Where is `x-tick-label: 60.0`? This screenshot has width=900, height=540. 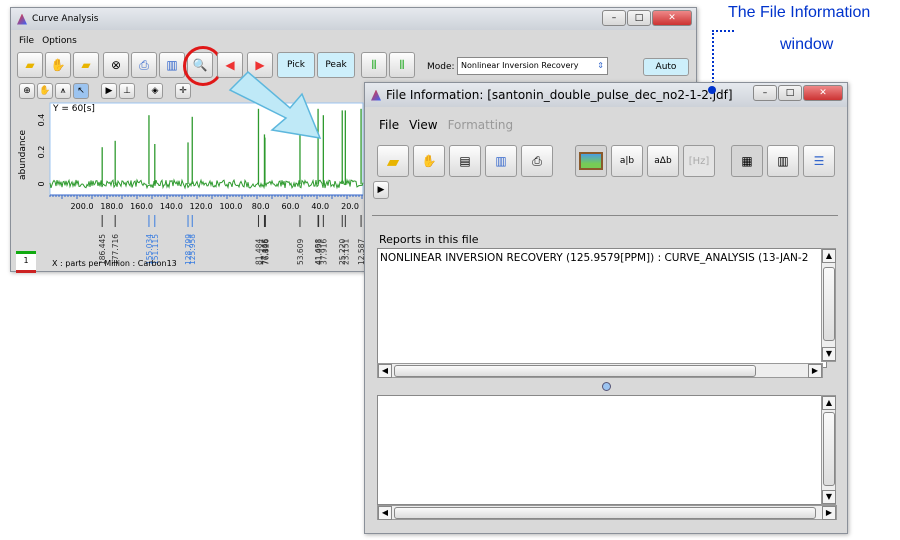
x-tick-label: 60.0 is located at coordinates (291, 206).